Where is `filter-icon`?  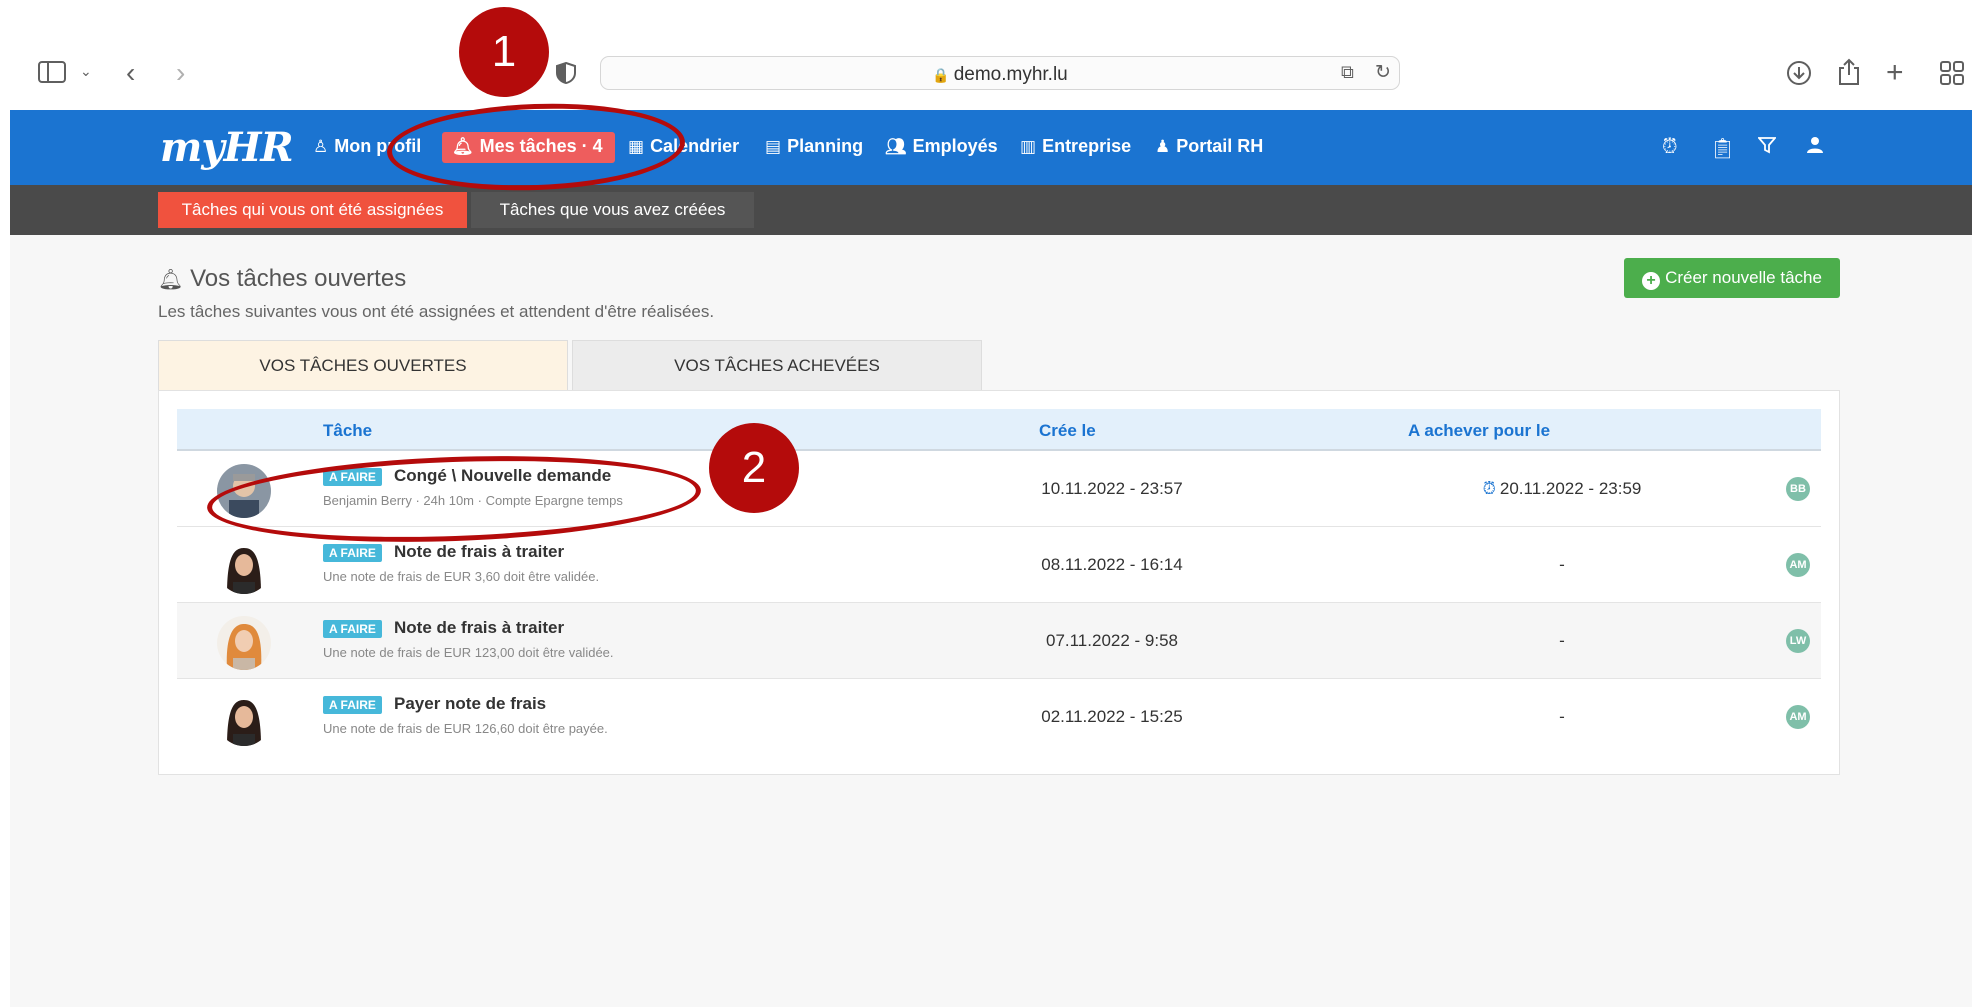
filter-icon is located at coordinates (1767, 148).